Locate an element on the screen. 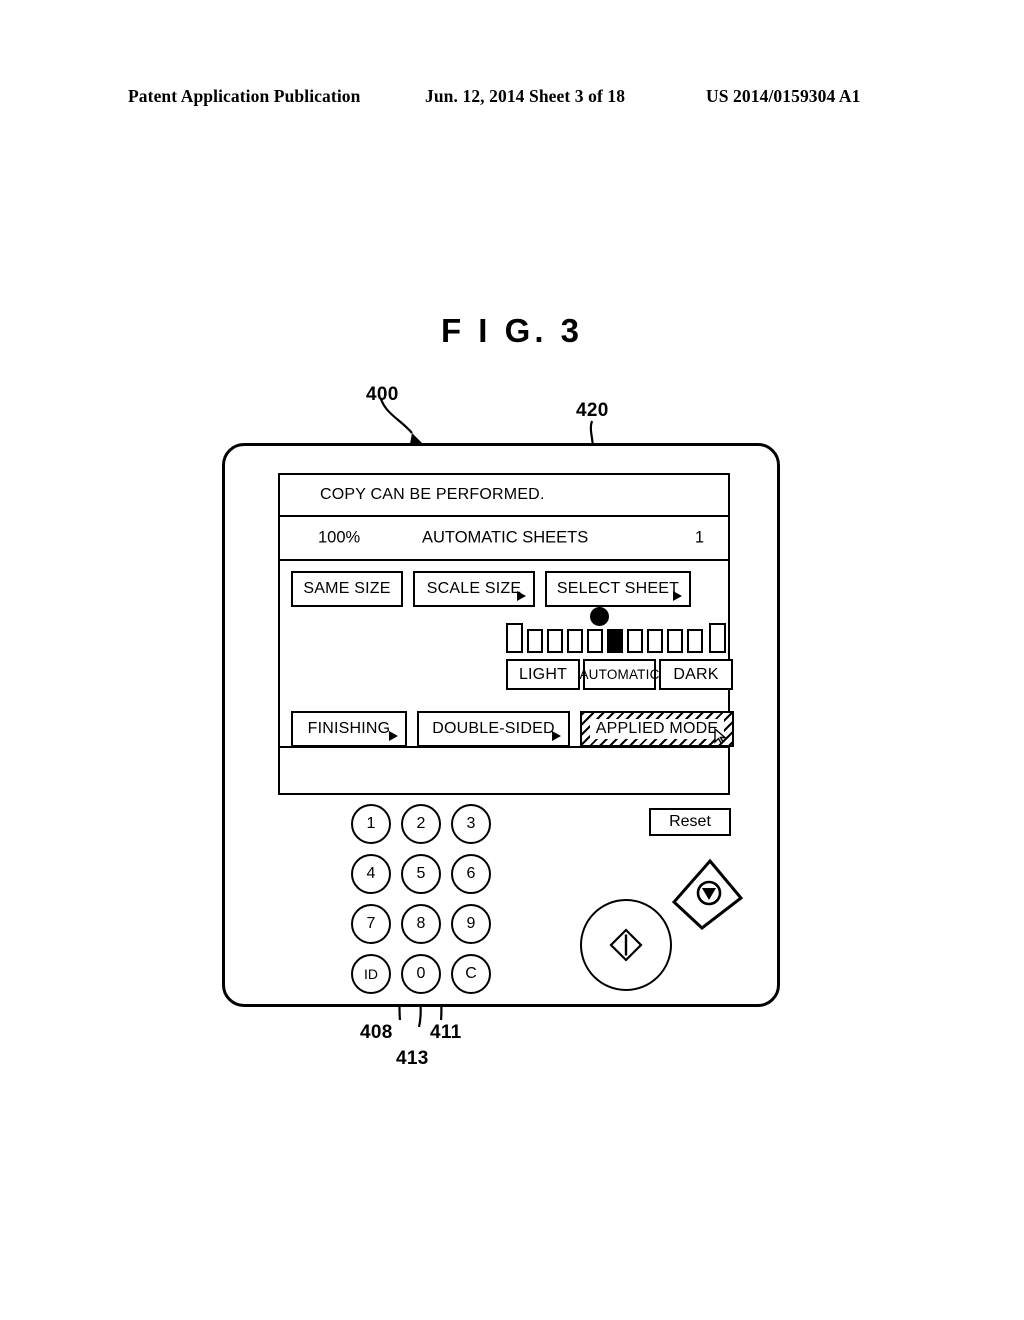 Image resolution: width=1024 pixels, height=1320 pixels. ref-key5-8: 413 is located at coordinates (412, 1058).